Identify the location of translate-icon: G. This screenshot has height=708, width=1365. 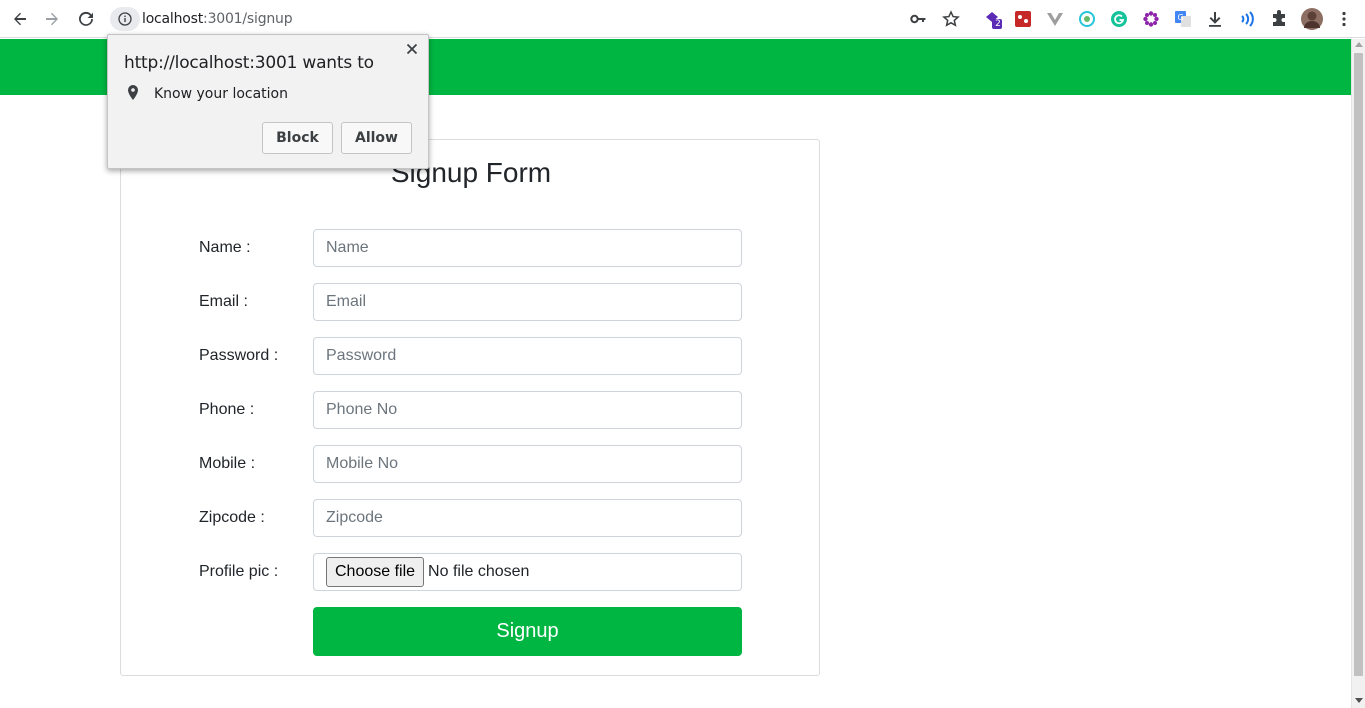
(1183, 19).